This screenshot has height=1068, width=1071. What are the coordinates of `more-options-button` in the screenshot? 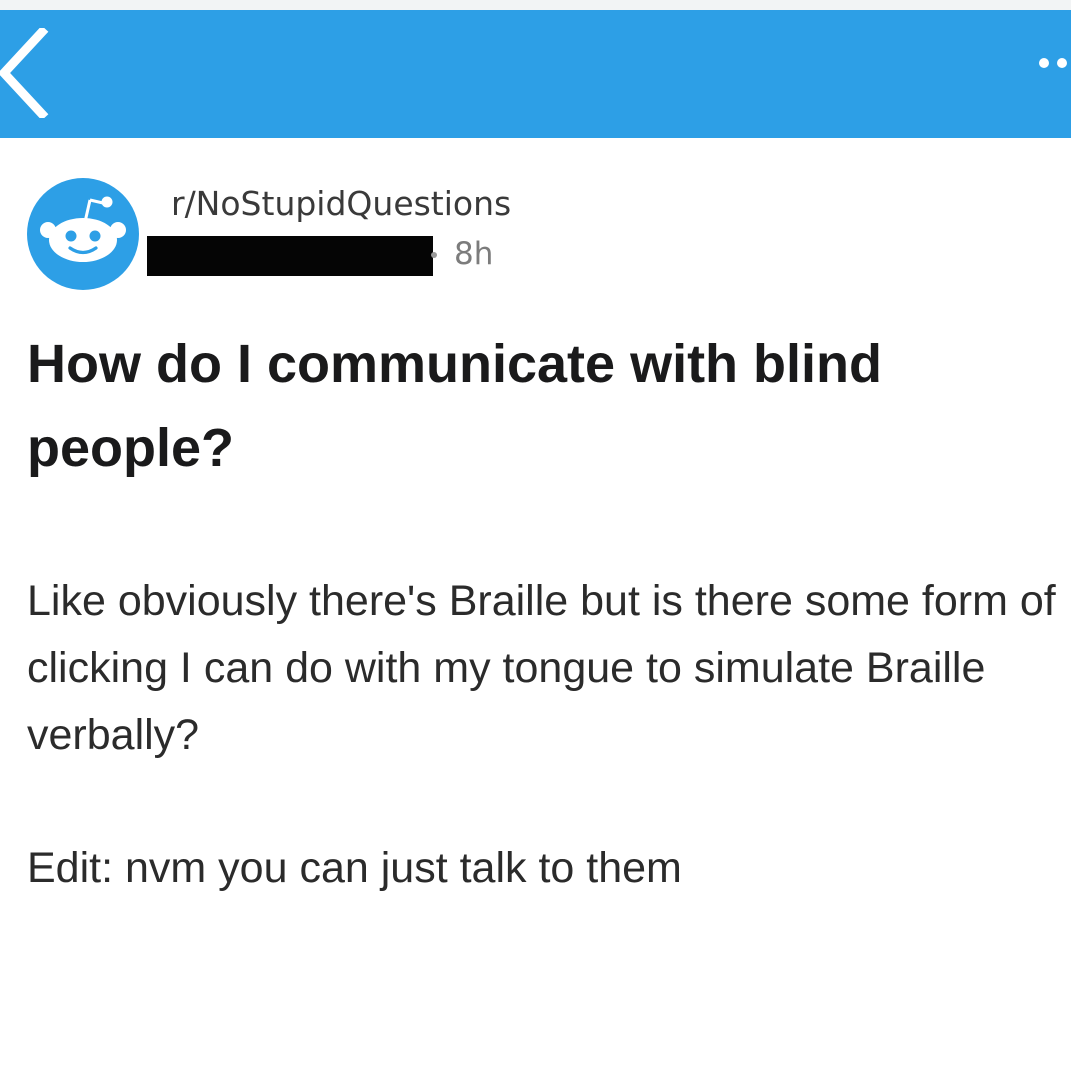 It's located at (1054, 65).